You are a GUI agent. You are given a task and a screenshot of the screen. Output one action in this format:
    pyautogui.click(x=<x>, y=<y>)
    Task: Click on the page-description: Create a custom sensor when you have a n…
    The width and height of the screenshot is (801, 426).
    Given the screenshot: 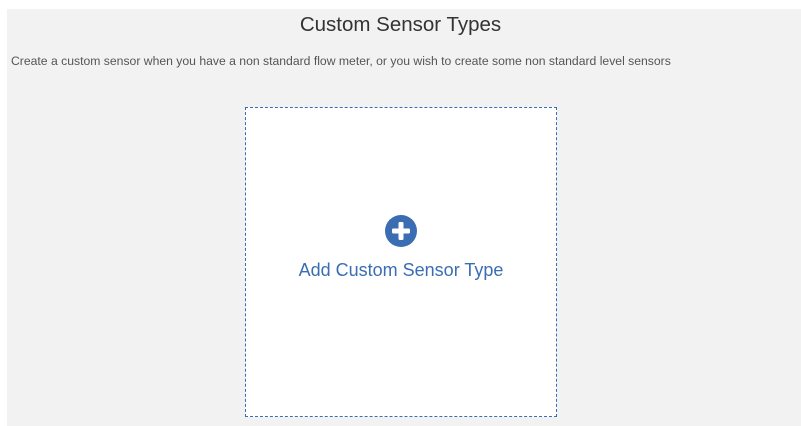 What is the action you would take?
    pyautogui.click(x=341, y=61)
    